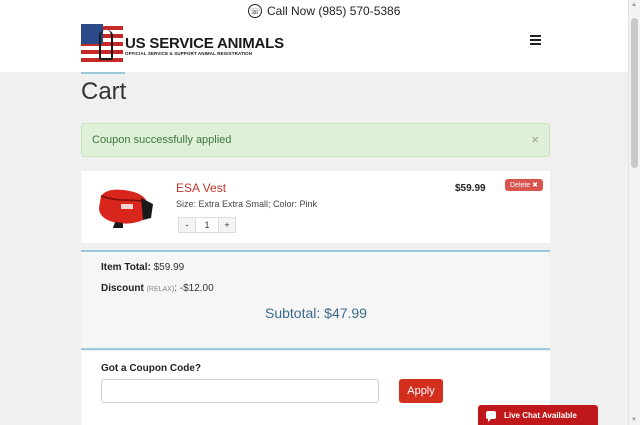 The image size is (640, 425). Describe the element at coordinates (240, 391) in the screenshot. I see `coupon-code-input` at that location.